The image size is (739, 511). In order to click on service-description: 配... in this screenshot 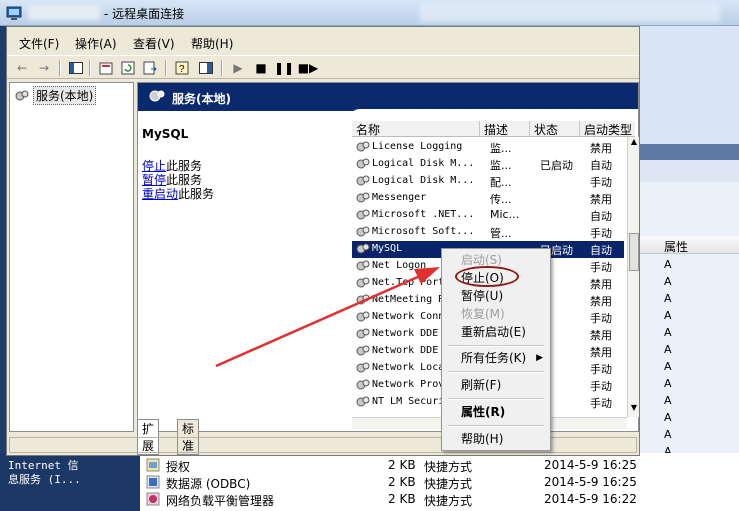, I will do `click(501, 182)`.